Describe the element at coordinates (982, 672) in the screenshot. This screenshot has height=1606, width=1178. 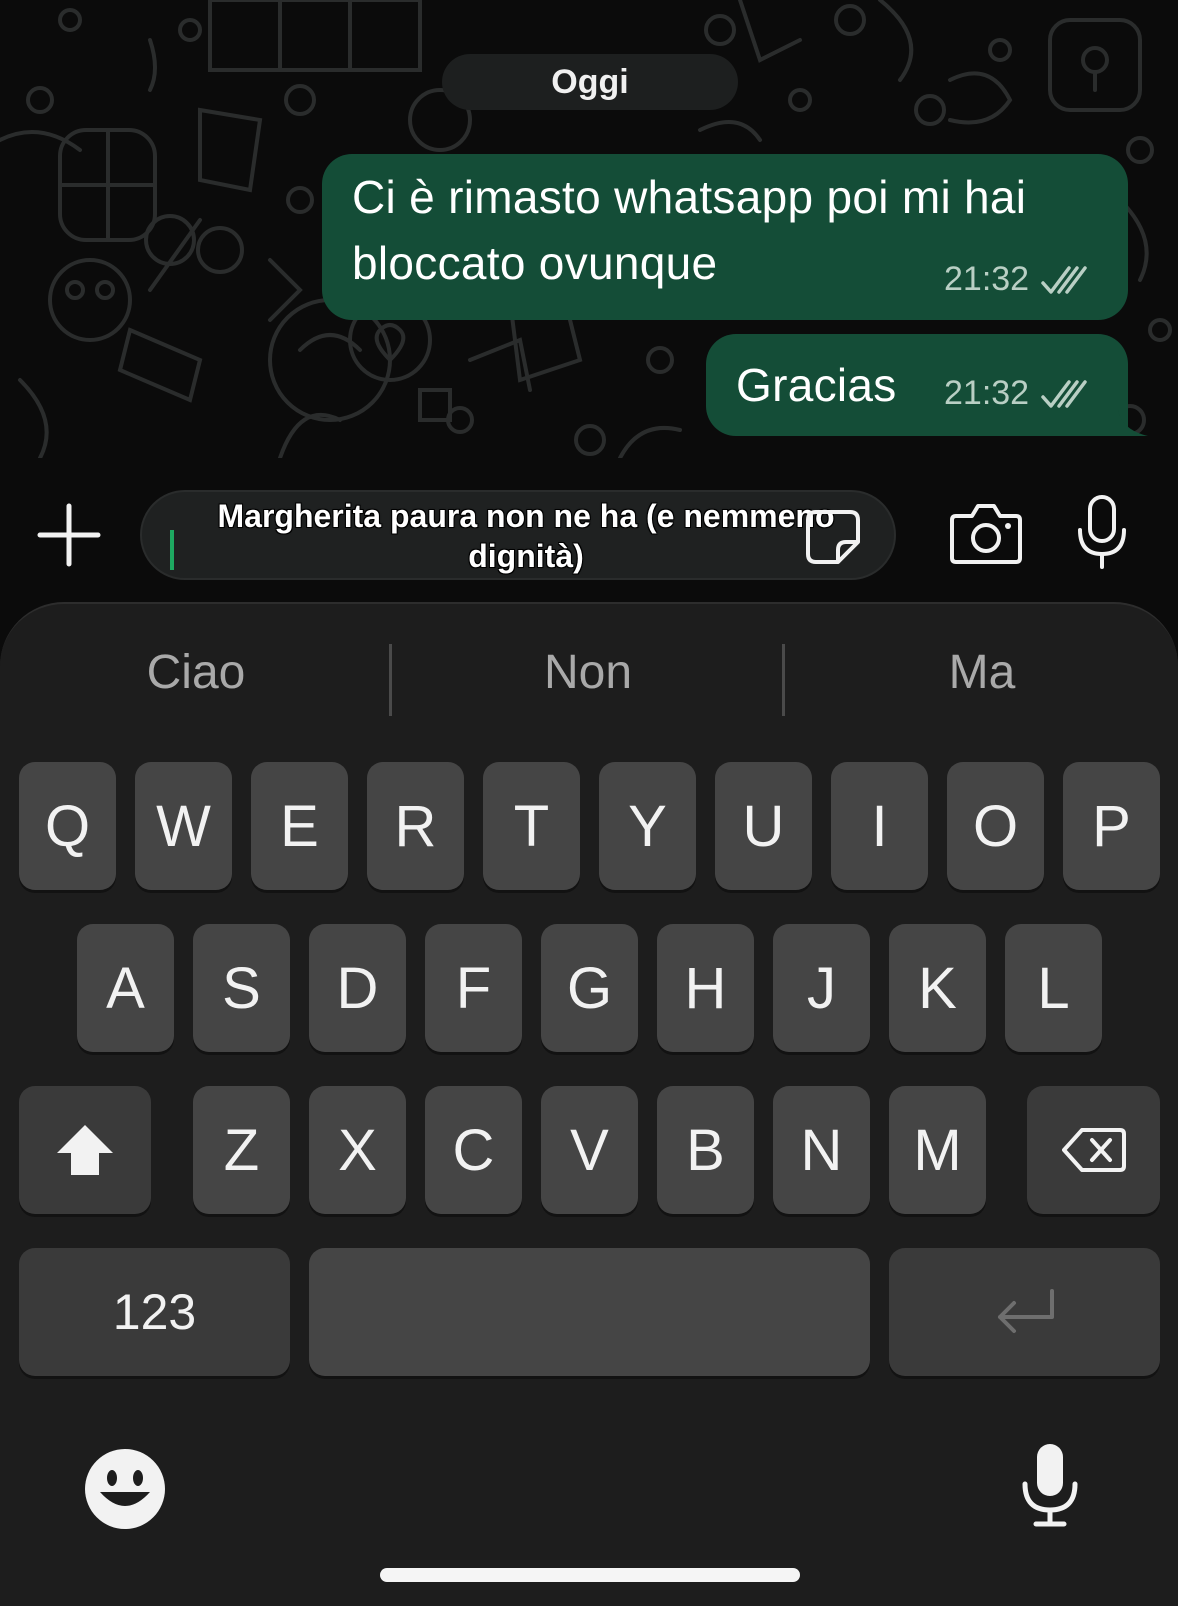
I see `suggestion-ma: Ma` at that location.